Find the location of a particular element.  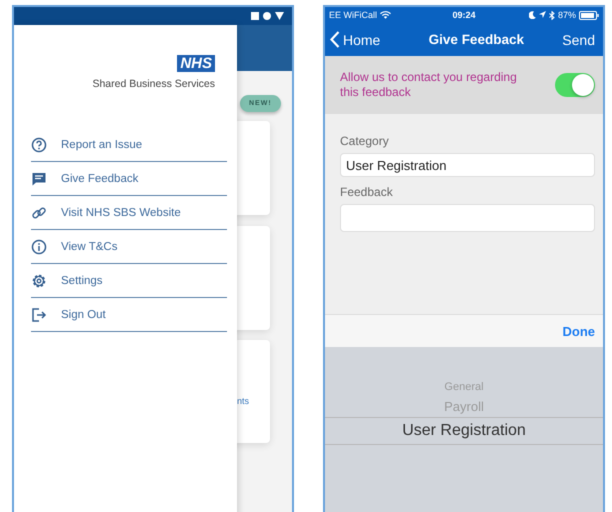

status-time: 09:24 is located at coordinates (464, 15).